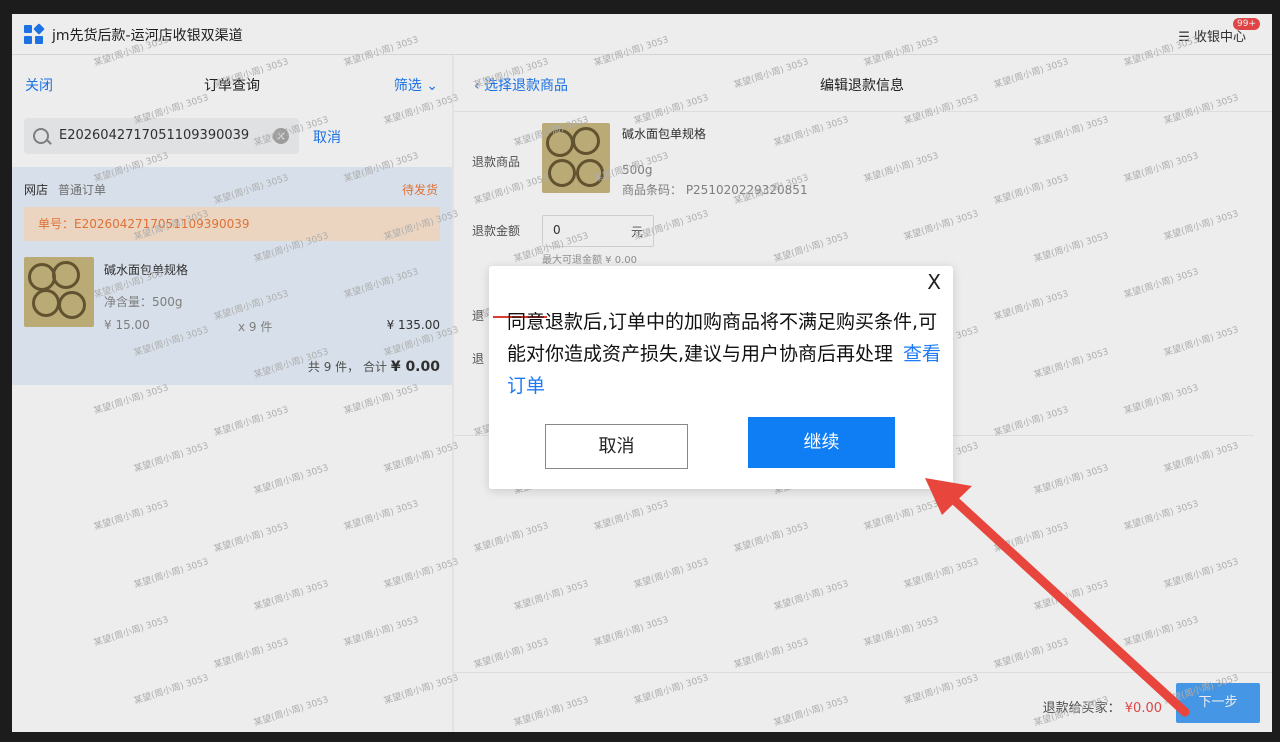  I want to click on annotation-arrow, so click(1057, 597).